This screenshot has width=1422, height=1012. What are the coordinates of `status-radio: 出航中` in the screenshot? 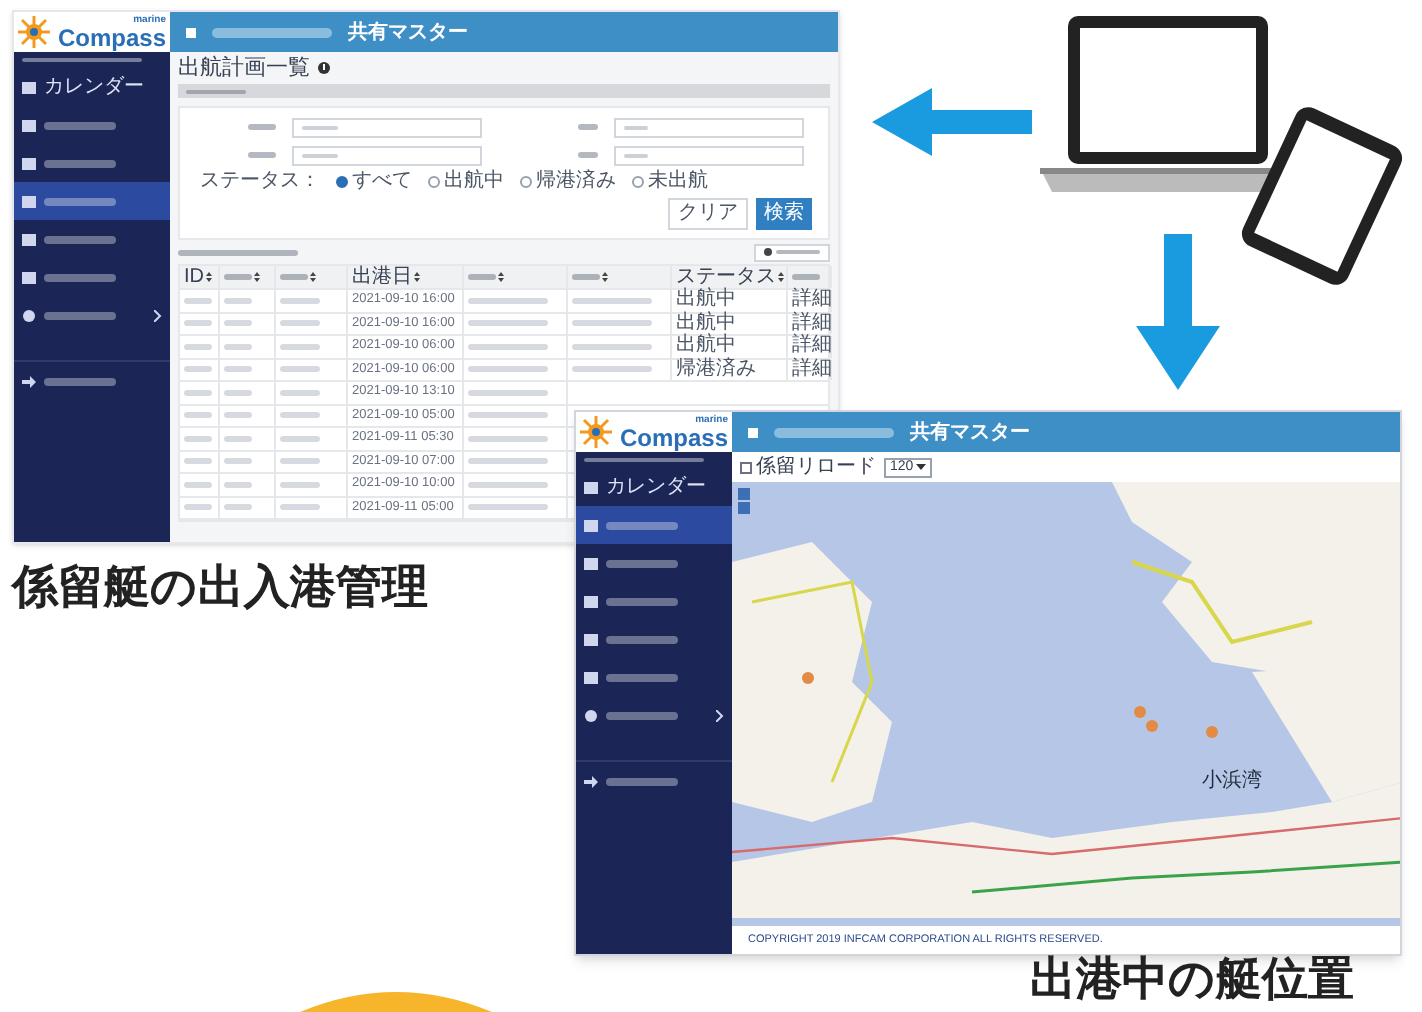 It's located at (466, 182).